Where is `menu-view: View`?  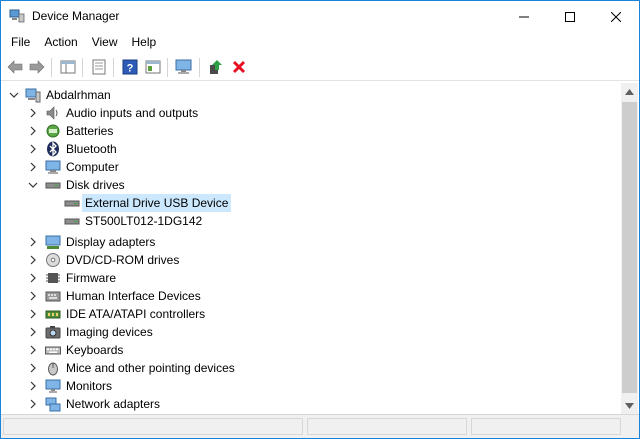
menu-view: View is located at coordinates (105, 42).